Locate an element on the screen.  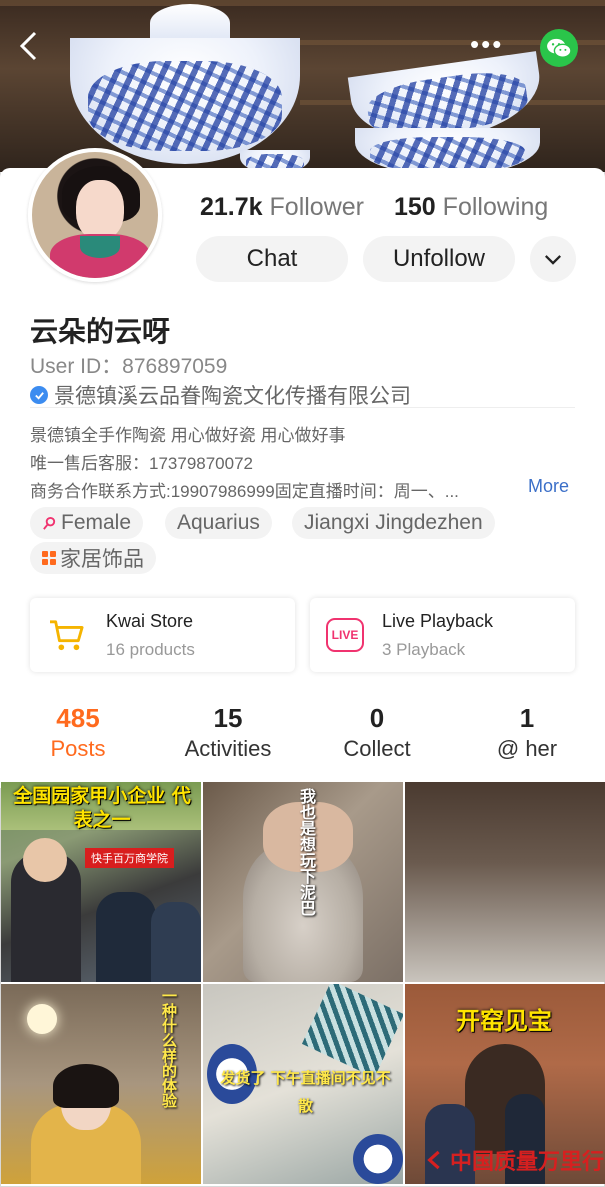
post-thumbnail: 我也是想玩下泥巴 is located at coordinates (303, 882).